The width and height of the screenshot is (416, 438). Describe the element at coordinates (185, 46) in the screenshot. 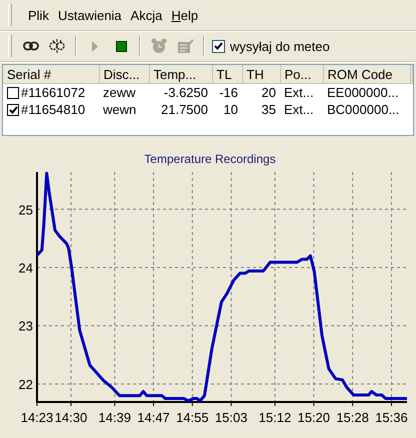

I see `notepad-pencil-icon` at that location.